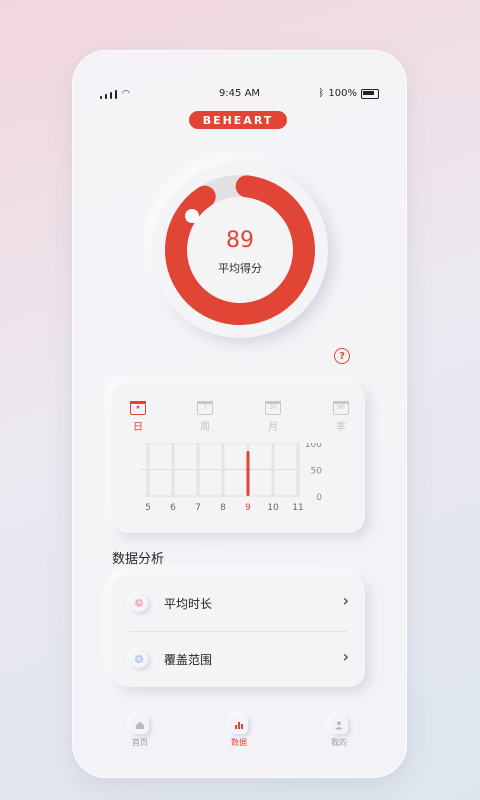 This screenshot has height=800, width=480. I want to click on battery-icon, so click(370, 93).